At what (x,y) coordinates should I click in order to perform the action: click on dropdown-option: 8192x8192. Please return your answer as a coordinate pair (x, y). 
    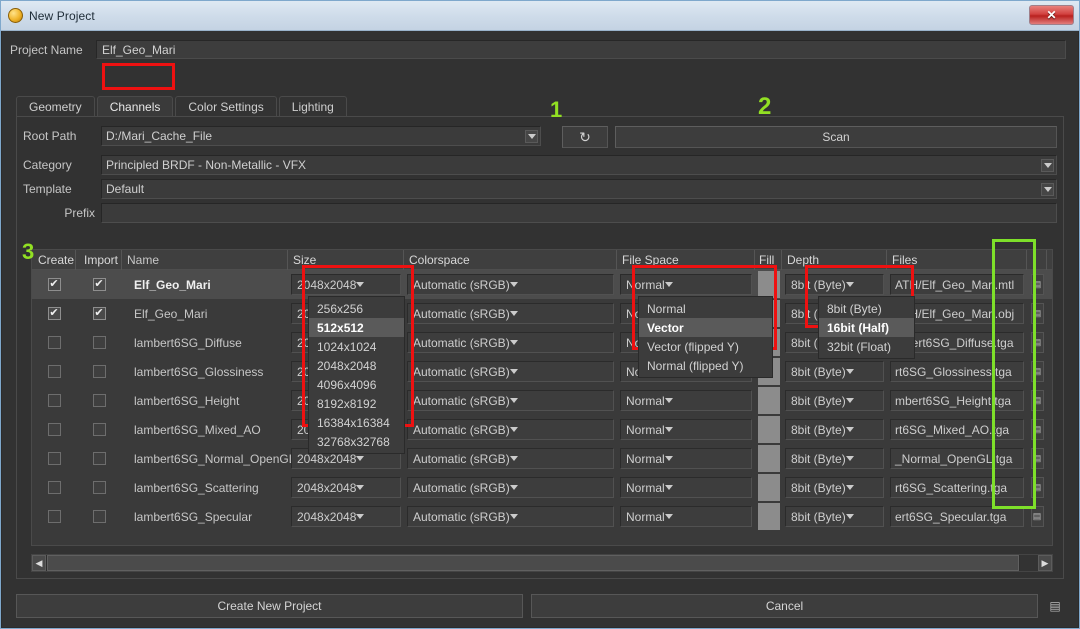
    Looking at the image, I should click on (356, 403).